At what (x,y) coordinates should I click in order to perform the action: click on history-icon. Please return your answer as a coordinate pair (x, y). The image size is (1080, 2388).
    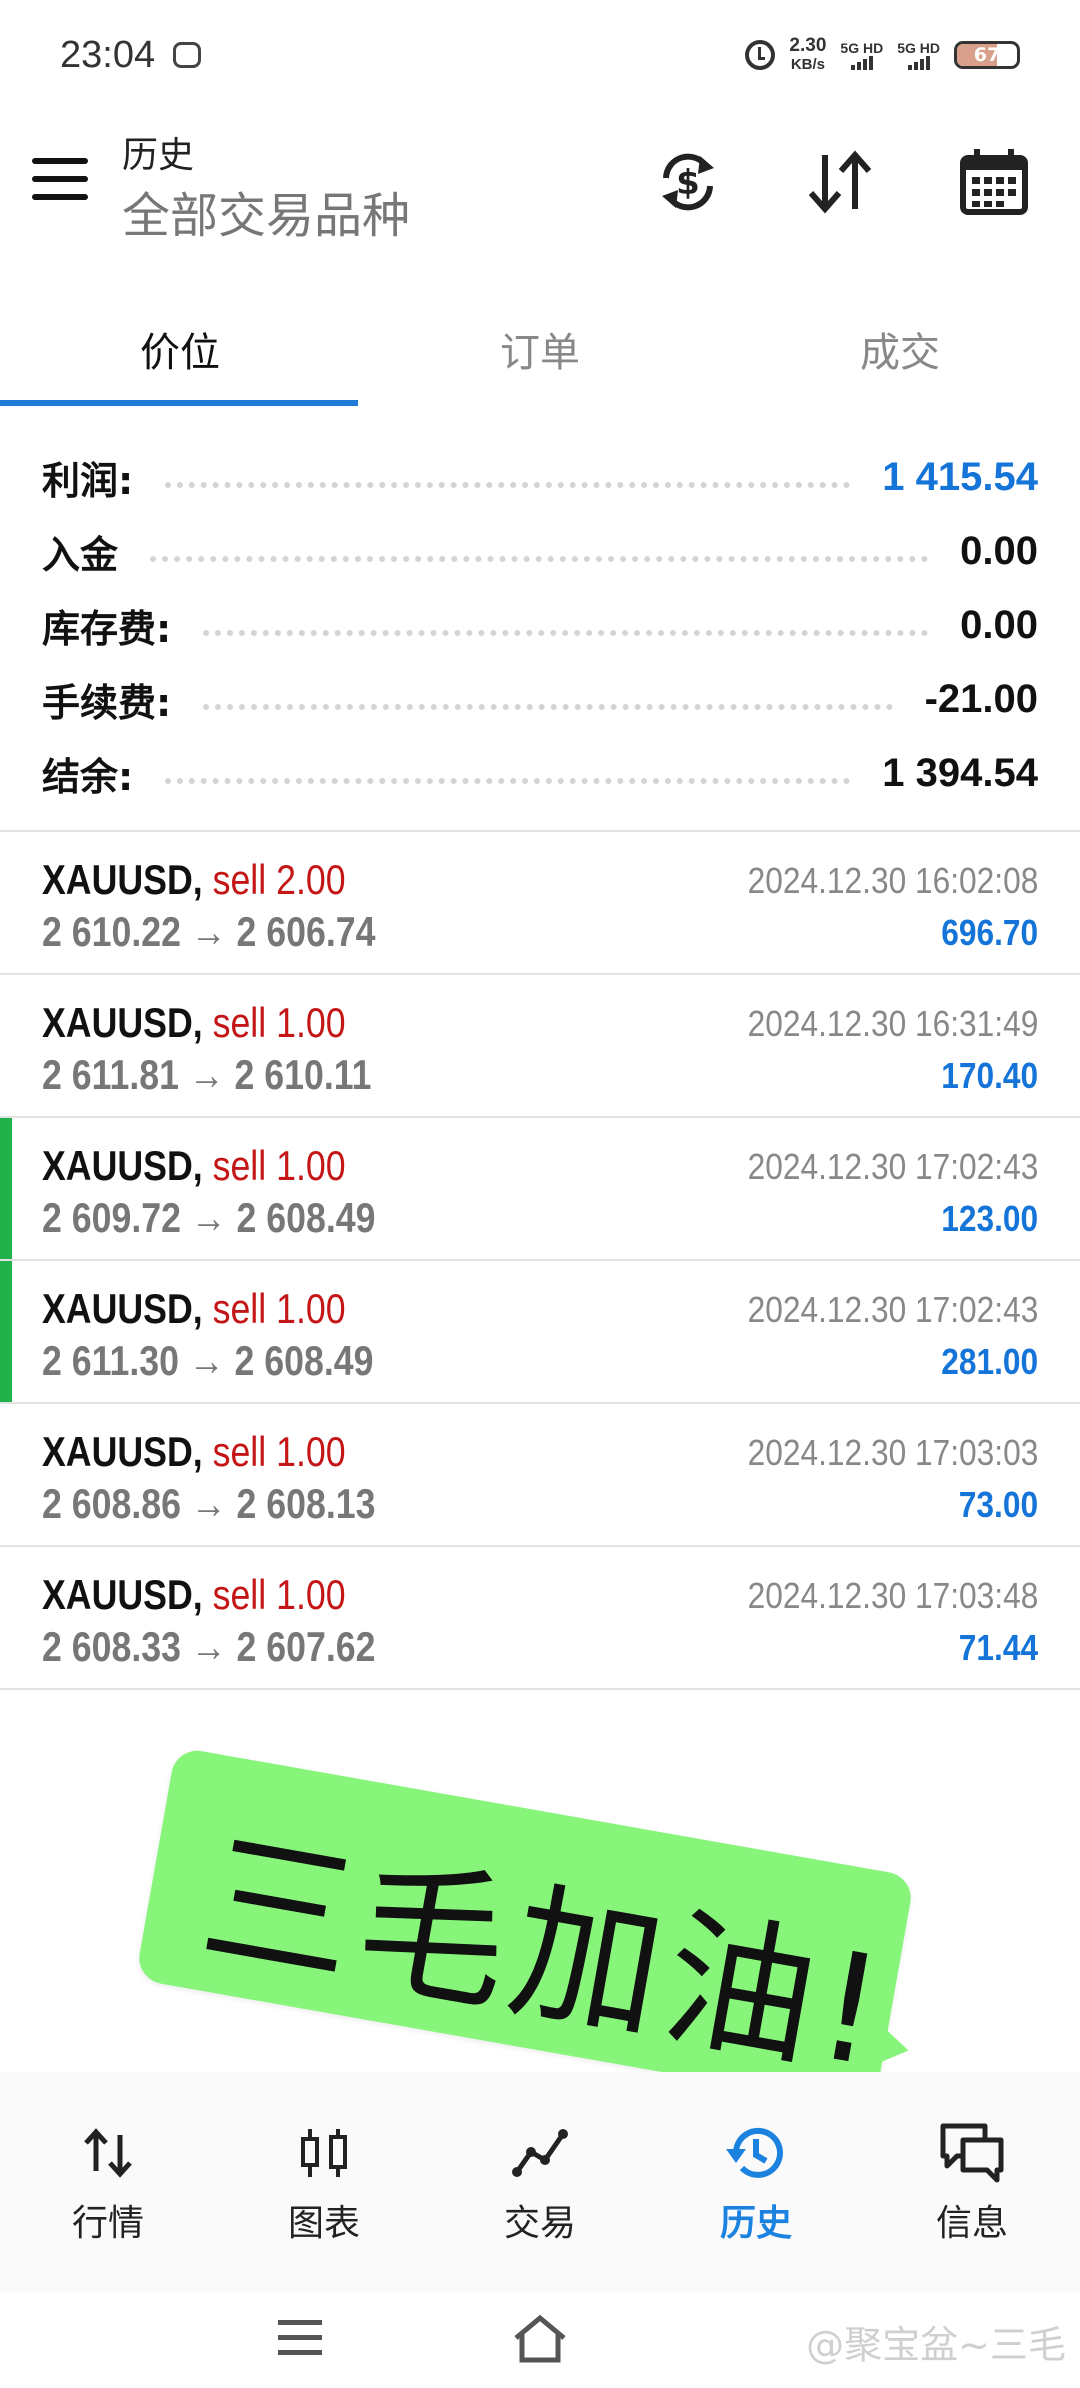
    Looking at the image, I should click on (756, 2153).